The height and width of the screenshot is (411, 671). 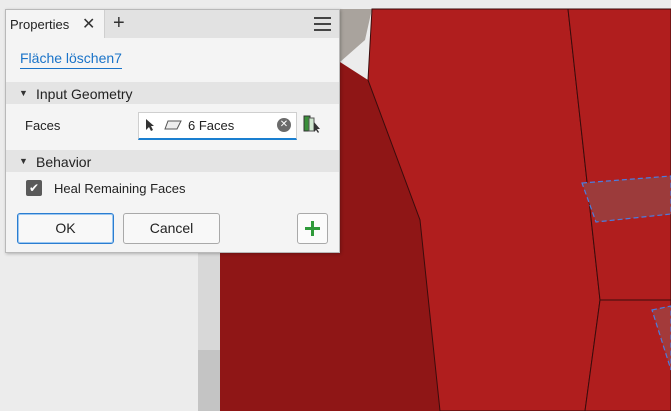 What do you see at coordinates (171, 228) in the screenshot?
I see `cancel-button: Cancel` at bounding box center [171, 228].